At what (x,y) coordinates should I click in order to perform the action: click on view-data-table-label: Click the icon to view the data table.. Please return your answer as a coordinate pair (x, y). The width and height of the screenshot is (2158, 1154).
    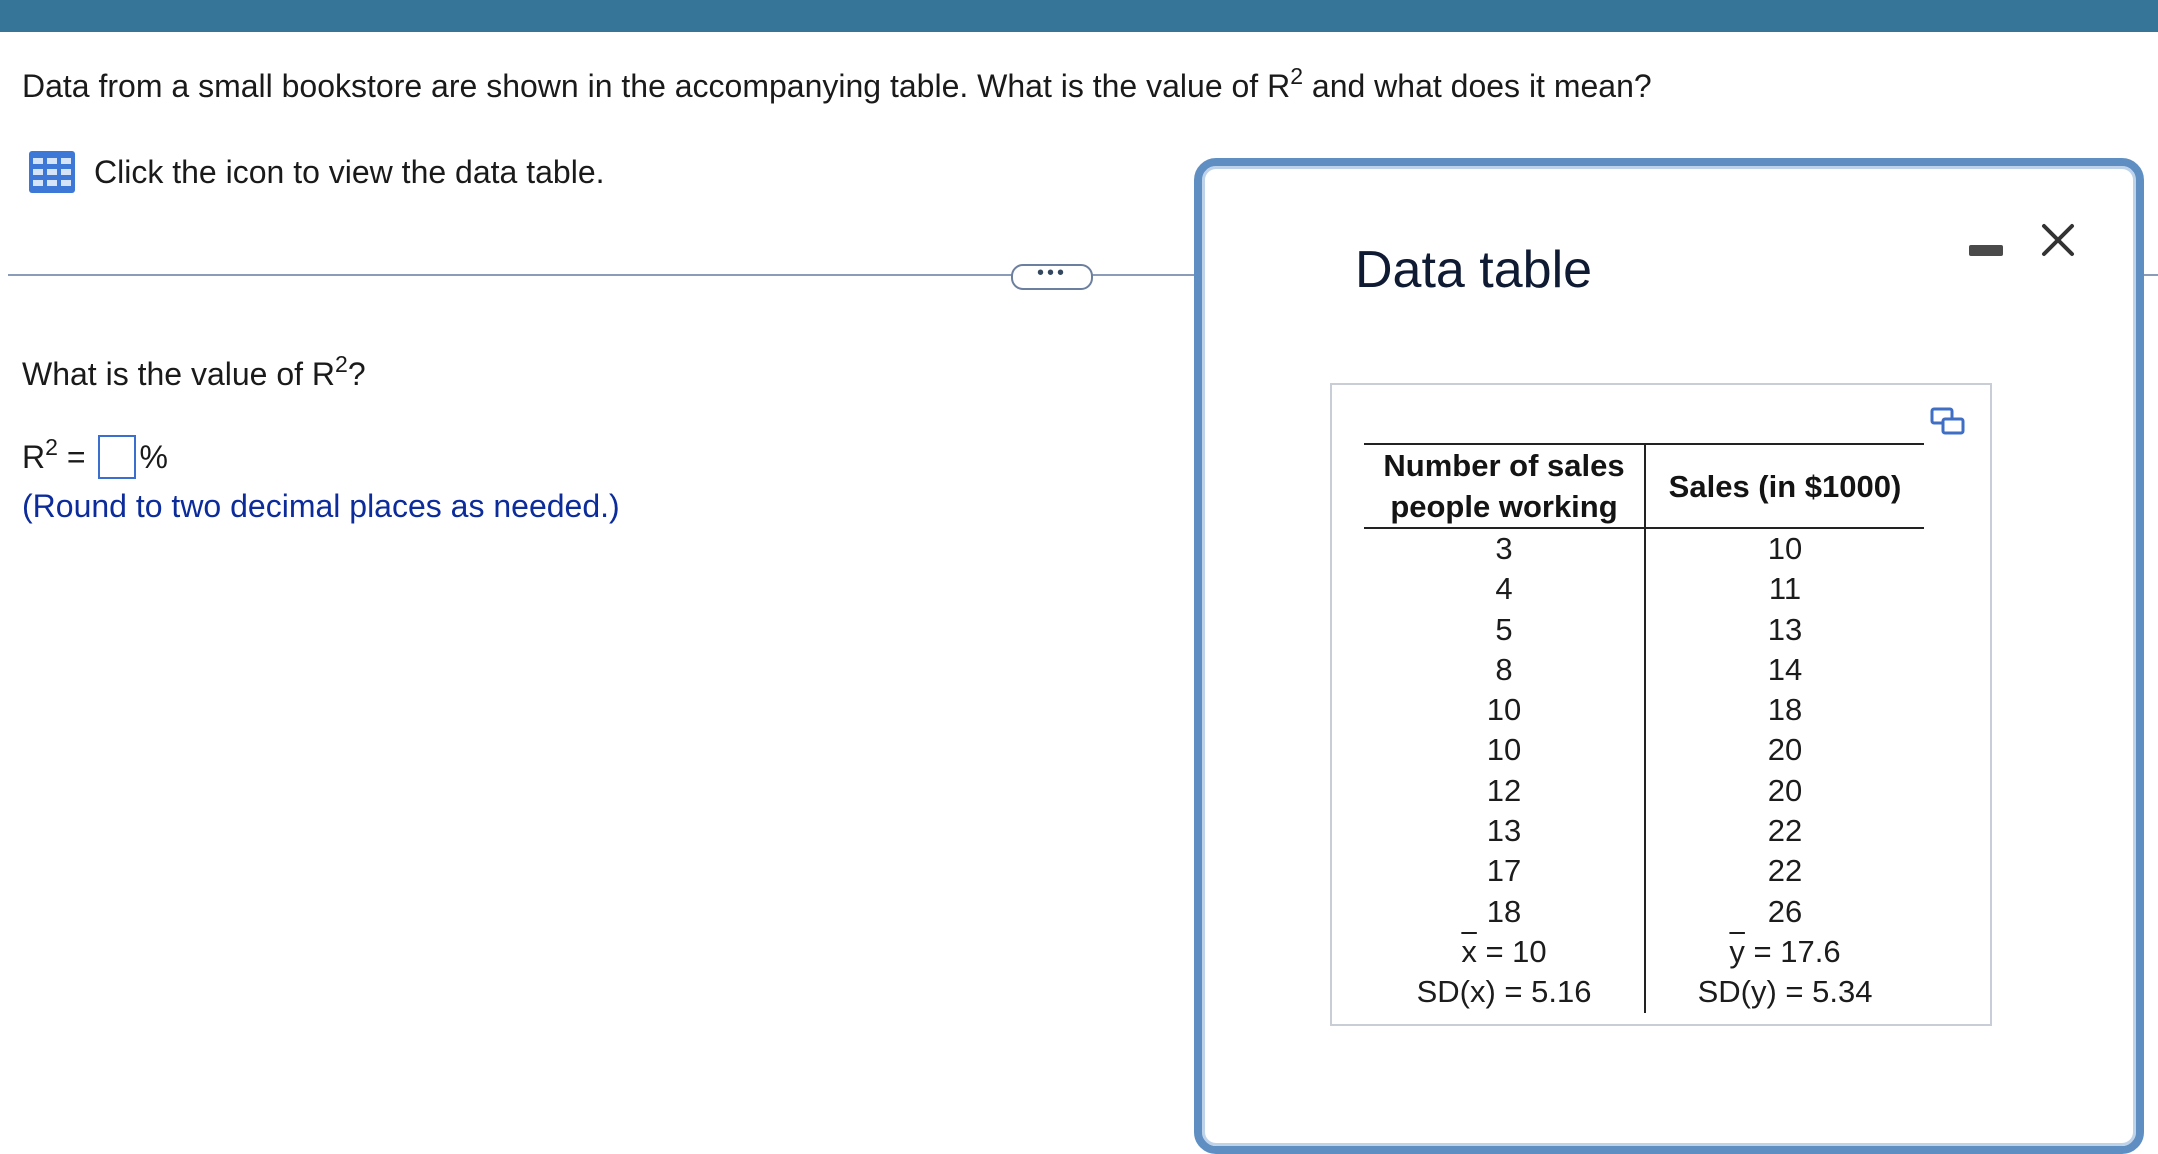
    Looking at the image, I should click on (349, 172).